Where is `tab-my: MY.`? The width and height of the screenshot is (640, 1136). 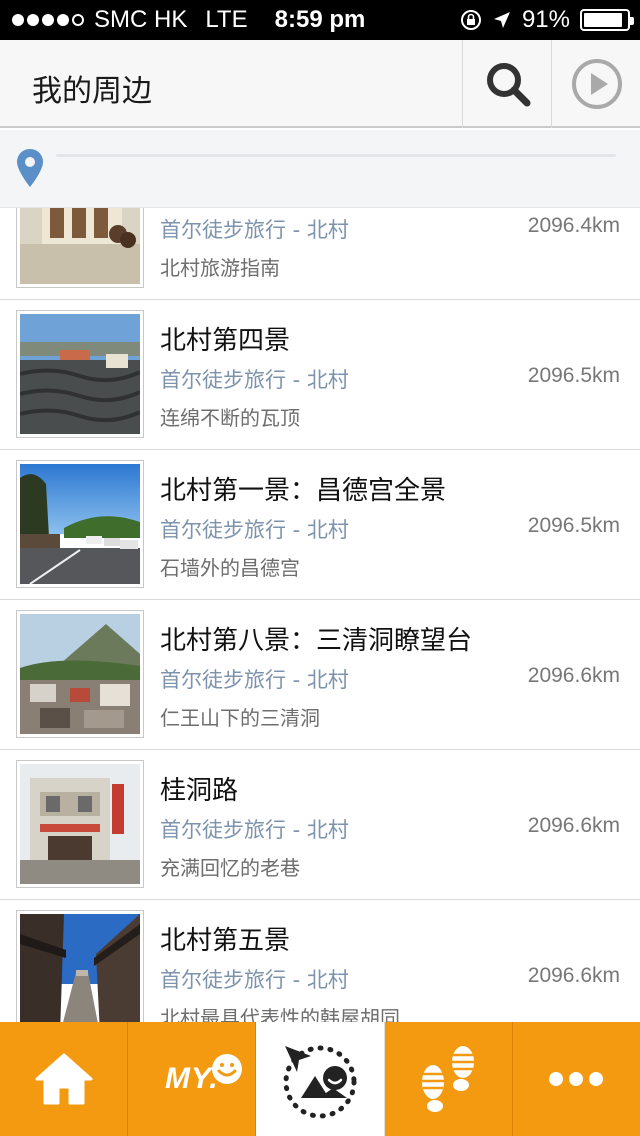
tab-my: MY. is located at coordinates (192, 1079).